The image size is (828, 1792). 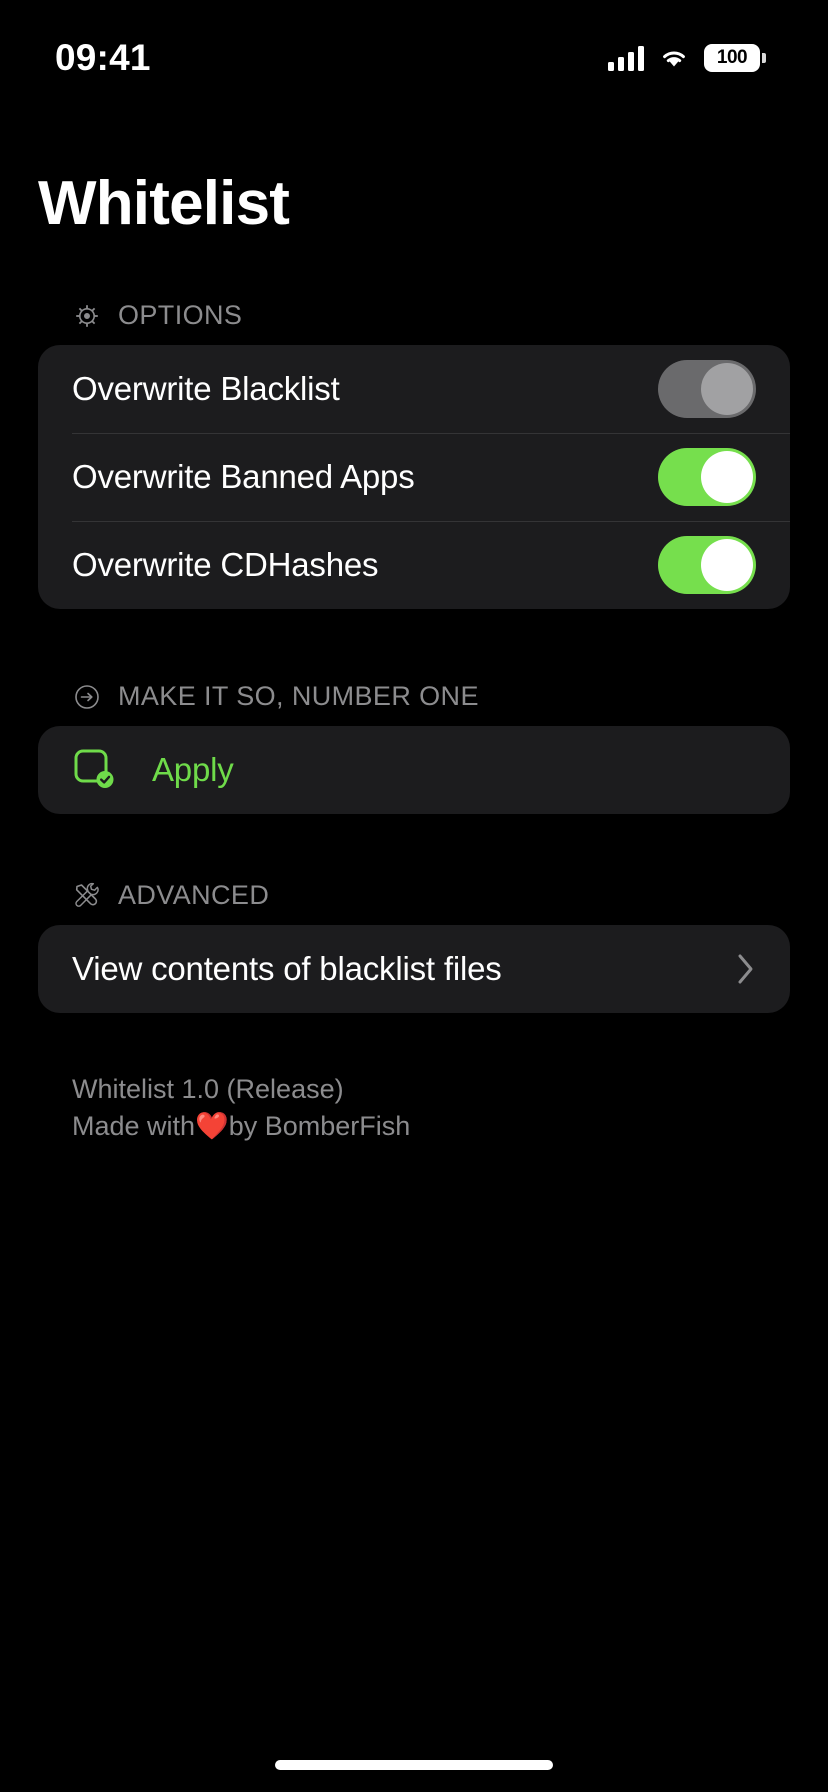 What do you see at coordinates (745, 969) in the screenshot?
I see `chevron-right-icon` at bounding box center [745, 969].